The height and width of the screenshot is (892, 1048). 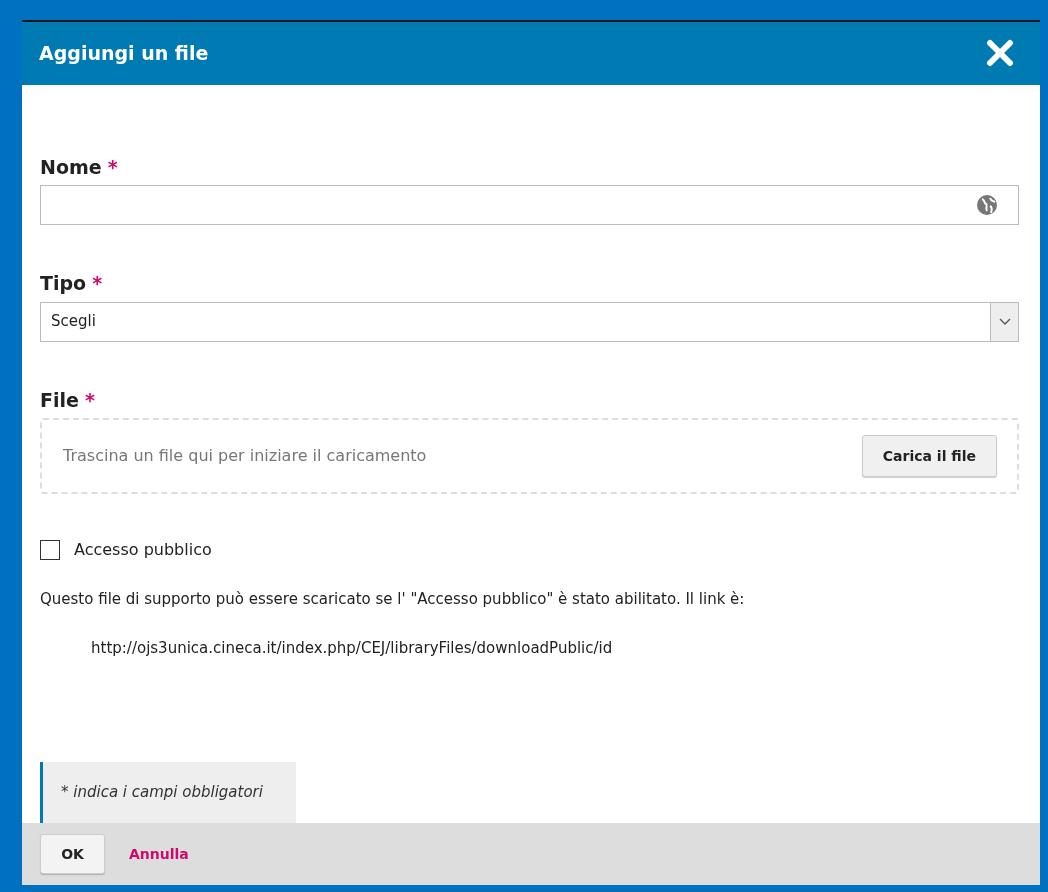 What do you see at coordinates (352, 648) in the screenshot?
I see `public-link-text: http://ojs3unica.cineca.it/index.php/CEJ/libraryFiles/downloadPublic/id` at bounding box center [352, 648].